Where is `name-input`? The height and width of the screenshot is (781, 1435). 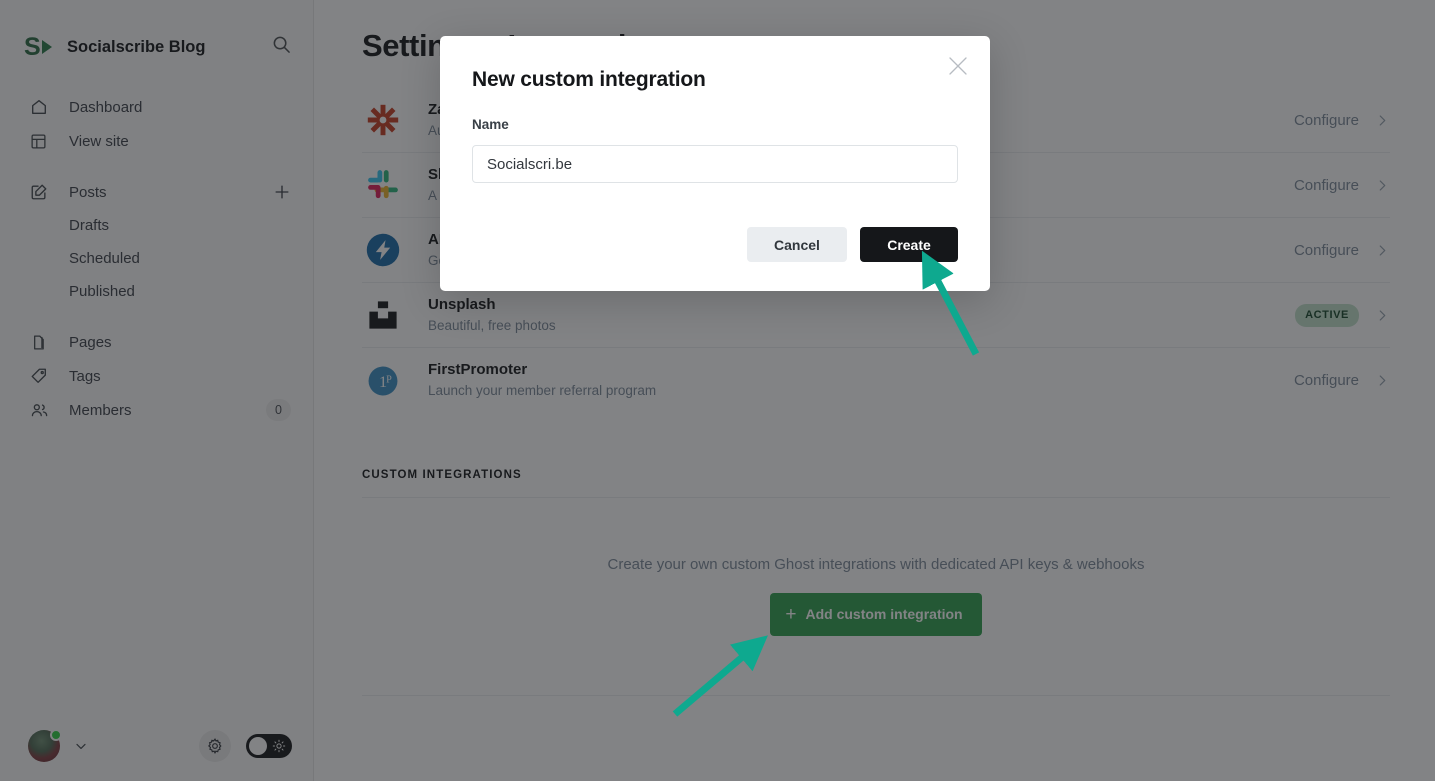 name-input is located at coordinates (715, 164).